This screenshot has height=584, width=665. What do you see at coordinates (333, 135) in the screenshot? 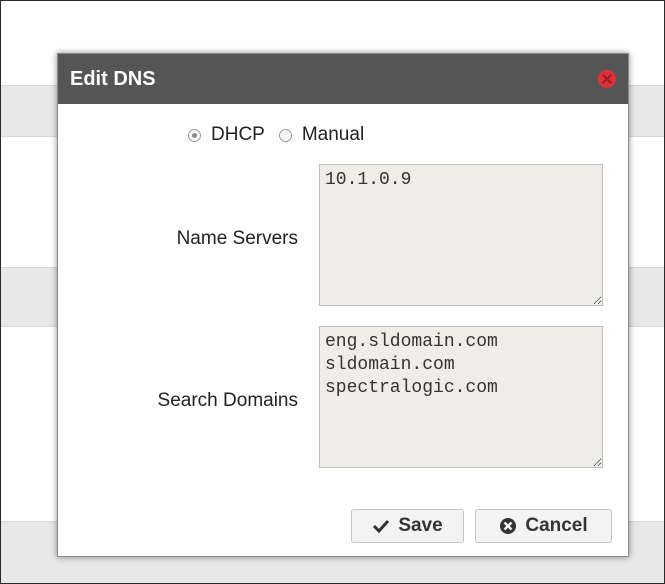
I see `manual-radio-label: Manual` at bounding box center [333, 135].